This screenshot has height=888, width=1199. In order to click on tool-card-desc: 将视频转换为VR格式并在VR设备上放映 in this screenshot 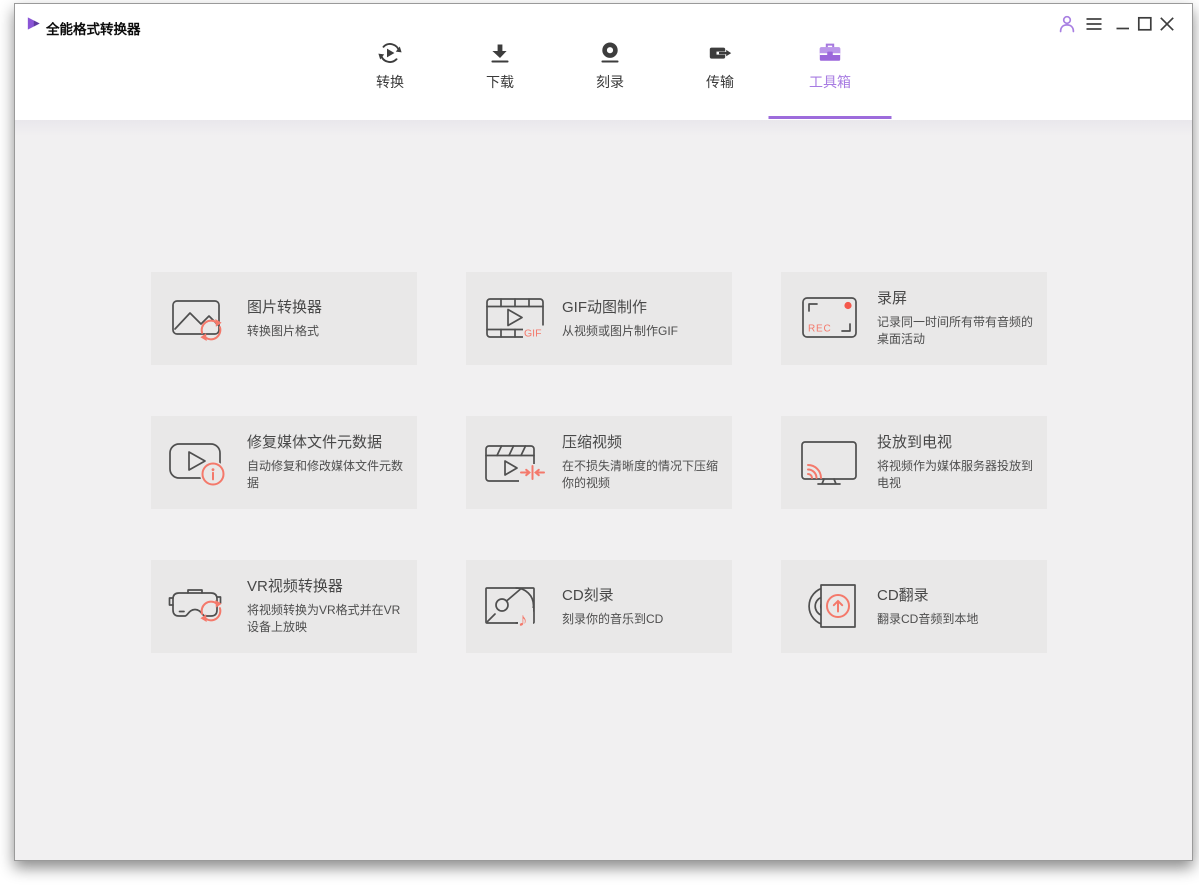, I will do `click(324, 618)`.